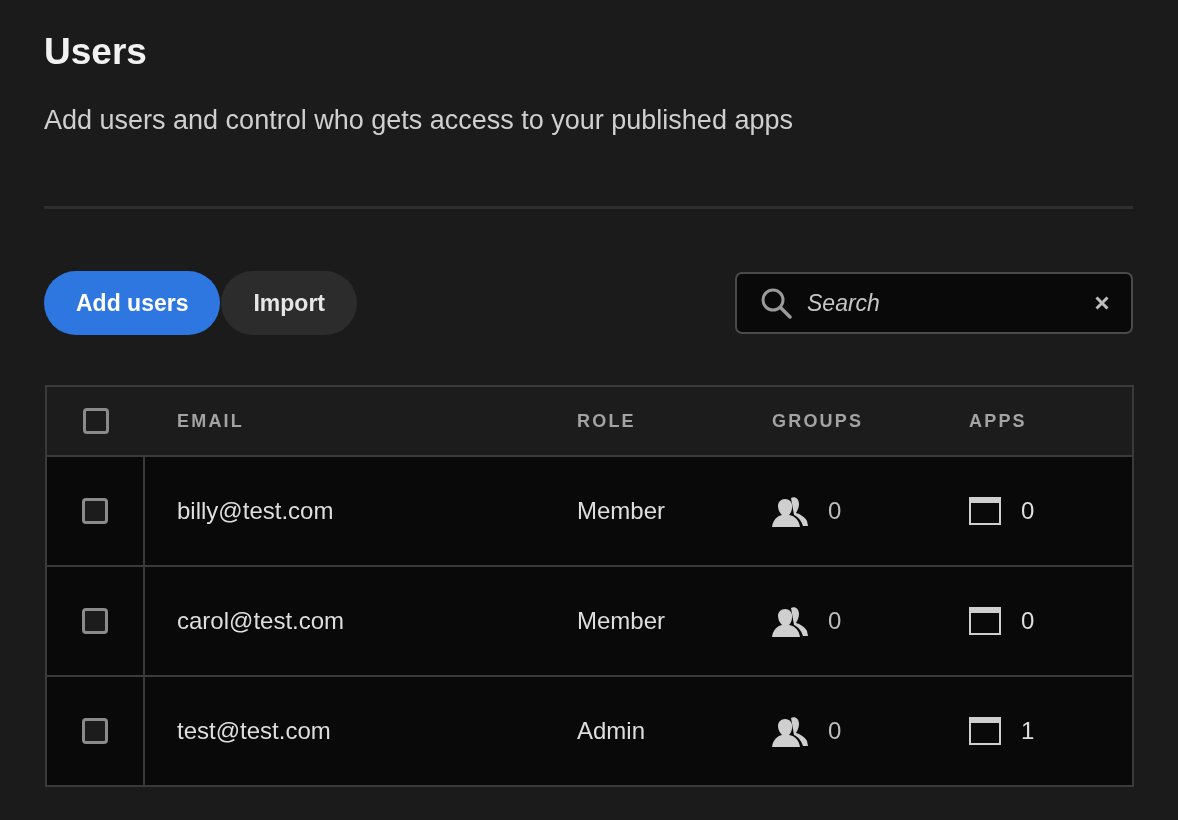  I want to click on import-button: Import, so click(289, 303).